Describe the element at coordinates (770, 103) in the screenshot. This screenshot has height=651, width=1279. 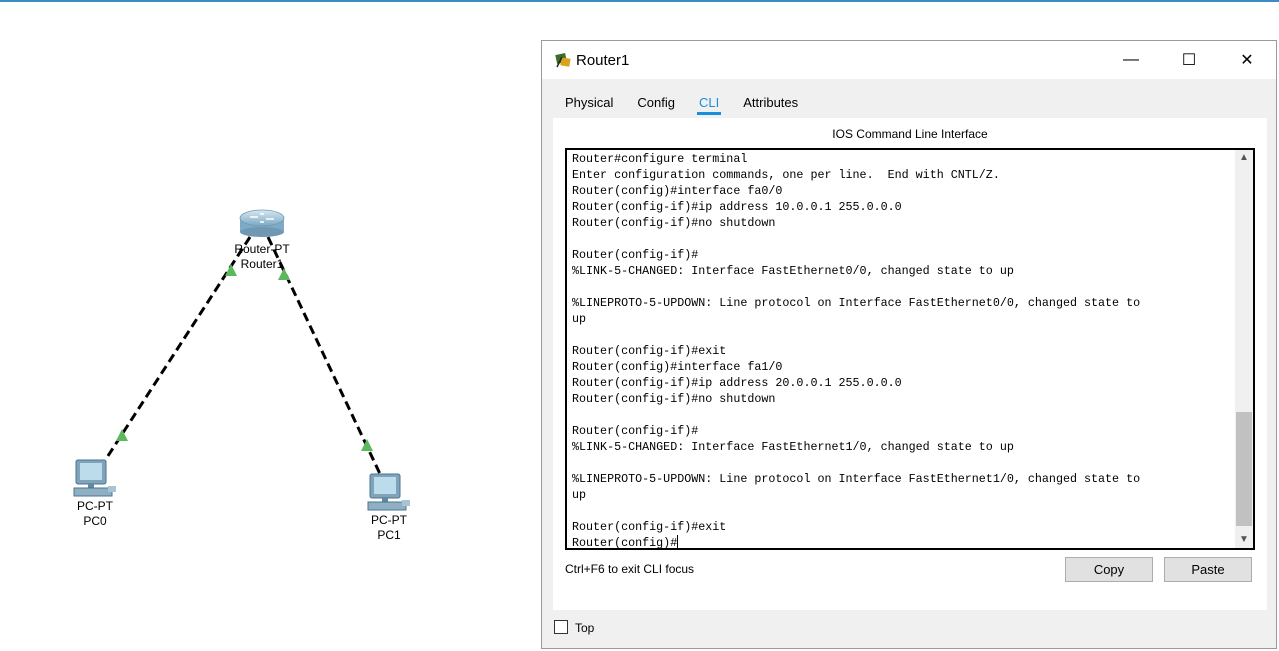
I see `tab-attributes: Attributes` at that location.